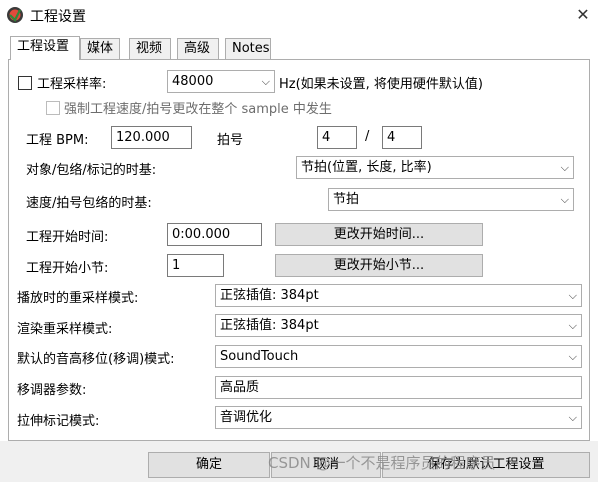 The height and width of the screenshot is (482, 598). Describe the element at coordinates (214, 234) in the screenshot. I see `start-time-input: 0:00.000` at that location.